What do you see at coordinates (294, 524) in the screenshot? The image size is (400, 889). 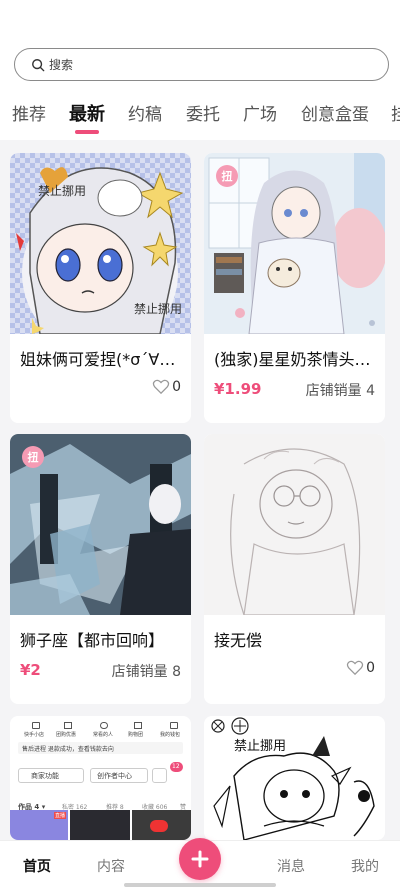 I see `artwork-thumbnail` at bounding box center [294, 524].